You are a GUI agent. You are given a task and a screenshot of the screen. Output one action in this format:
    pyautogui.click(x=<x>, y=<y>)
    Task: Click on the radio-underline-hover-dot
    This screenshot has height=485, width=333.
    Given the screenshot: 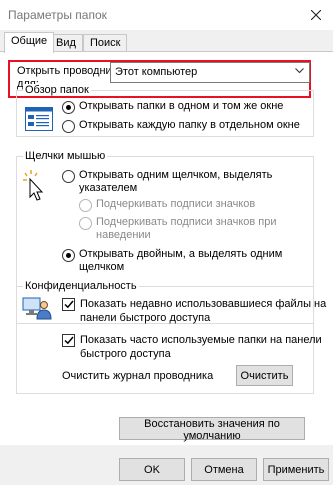 What is the action you would take?
    pyautogui.click(x=85, y=223)
    